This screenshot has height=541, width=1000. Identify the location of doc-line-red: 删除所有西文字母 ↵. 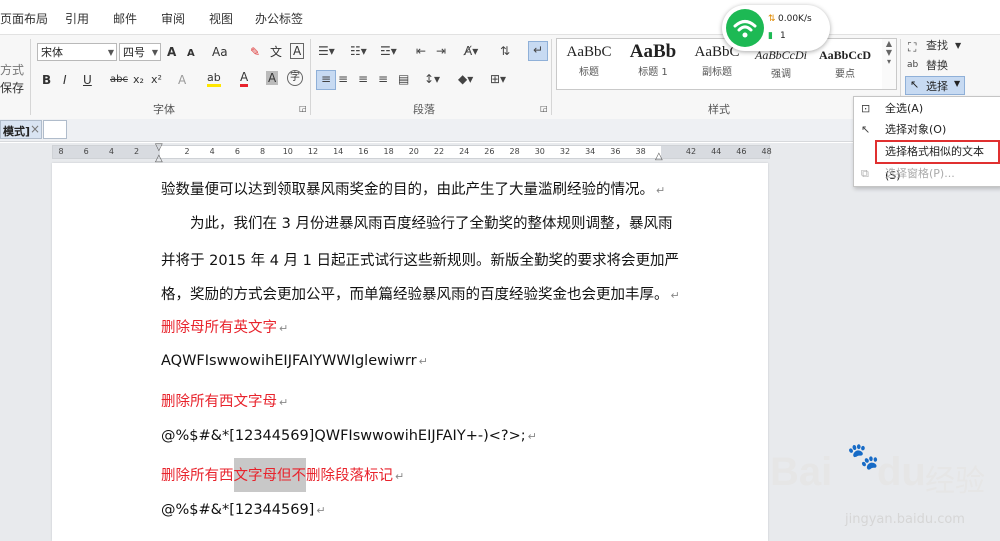
(224, 400).